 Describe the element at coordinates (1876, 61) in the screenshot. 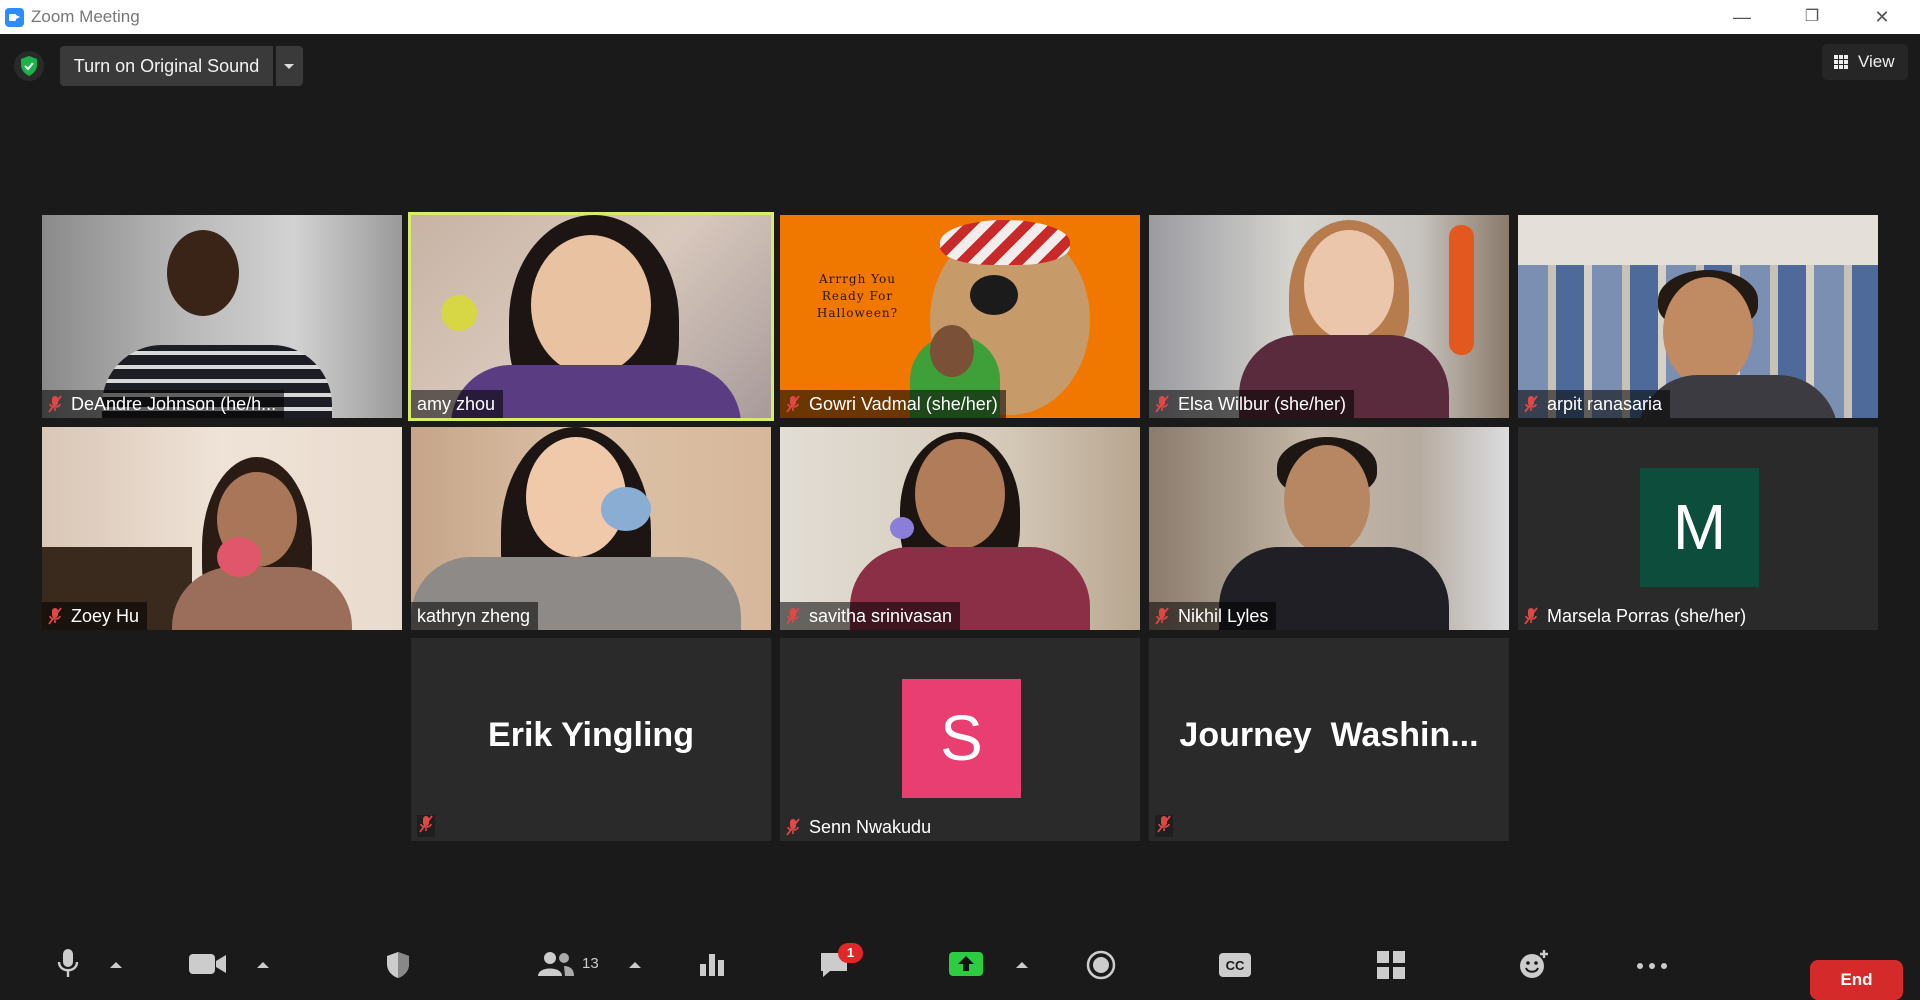

I see `view-label: View` at that location.